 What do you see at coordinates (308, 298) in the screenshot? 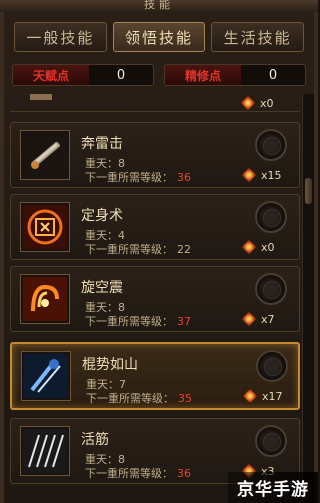
I see `scrollbar-track` at bounding box center [308, 298].